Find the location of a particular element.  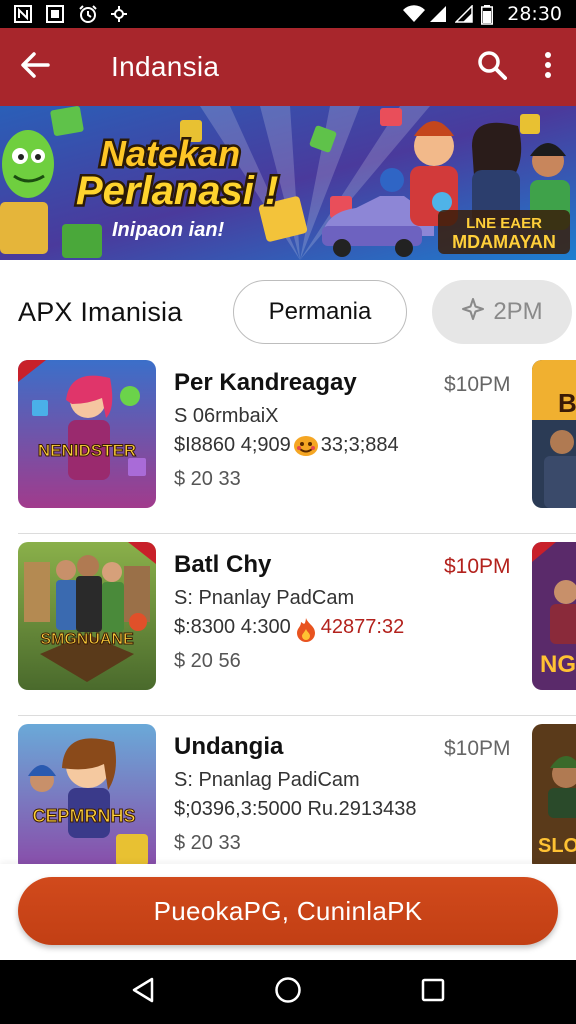

stats-primary: $;0396,3:5000 Ru.2913438 is located at coordinates (295, 809).